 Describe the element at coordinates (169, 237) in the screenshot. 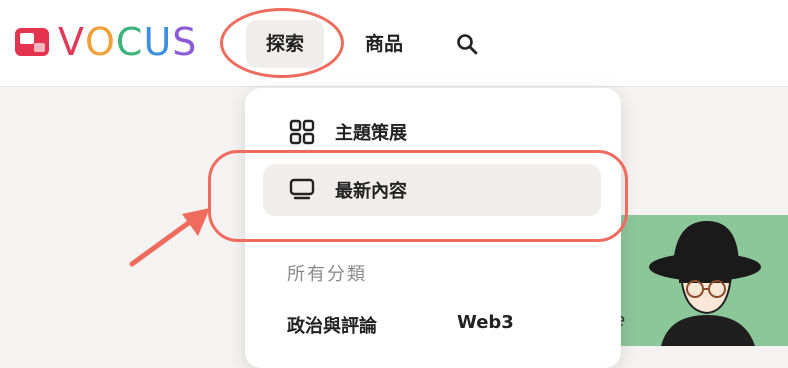

I see `annotation-arrow-icon` at that location.